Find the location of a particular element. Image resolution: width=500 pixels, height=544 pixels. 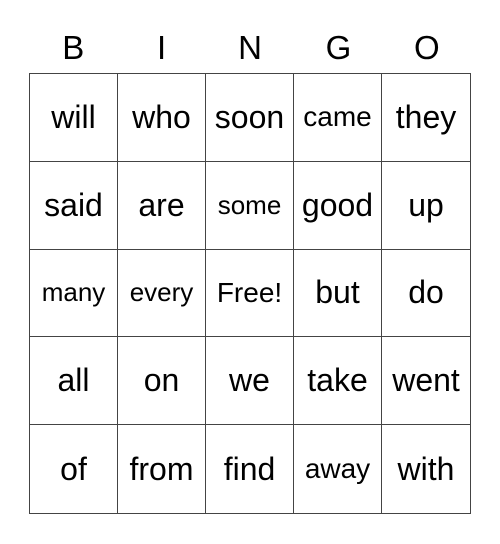

header-letter-g: G is located at coordinates (338, 47).